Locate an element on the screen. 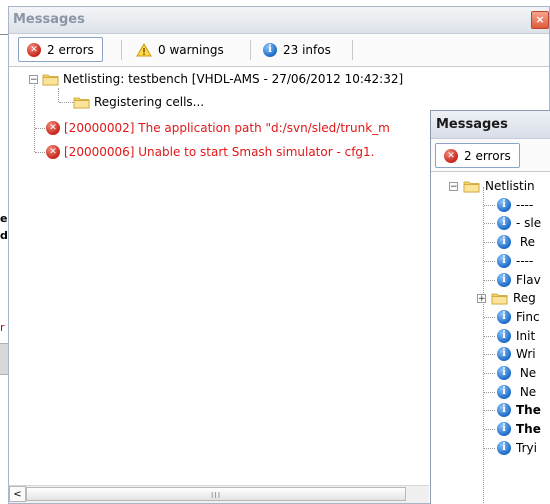 Image resolution: width=550 pixels, height=504 pixels. overlay-tree-item: + Reg is located at coordinates (506, 298).